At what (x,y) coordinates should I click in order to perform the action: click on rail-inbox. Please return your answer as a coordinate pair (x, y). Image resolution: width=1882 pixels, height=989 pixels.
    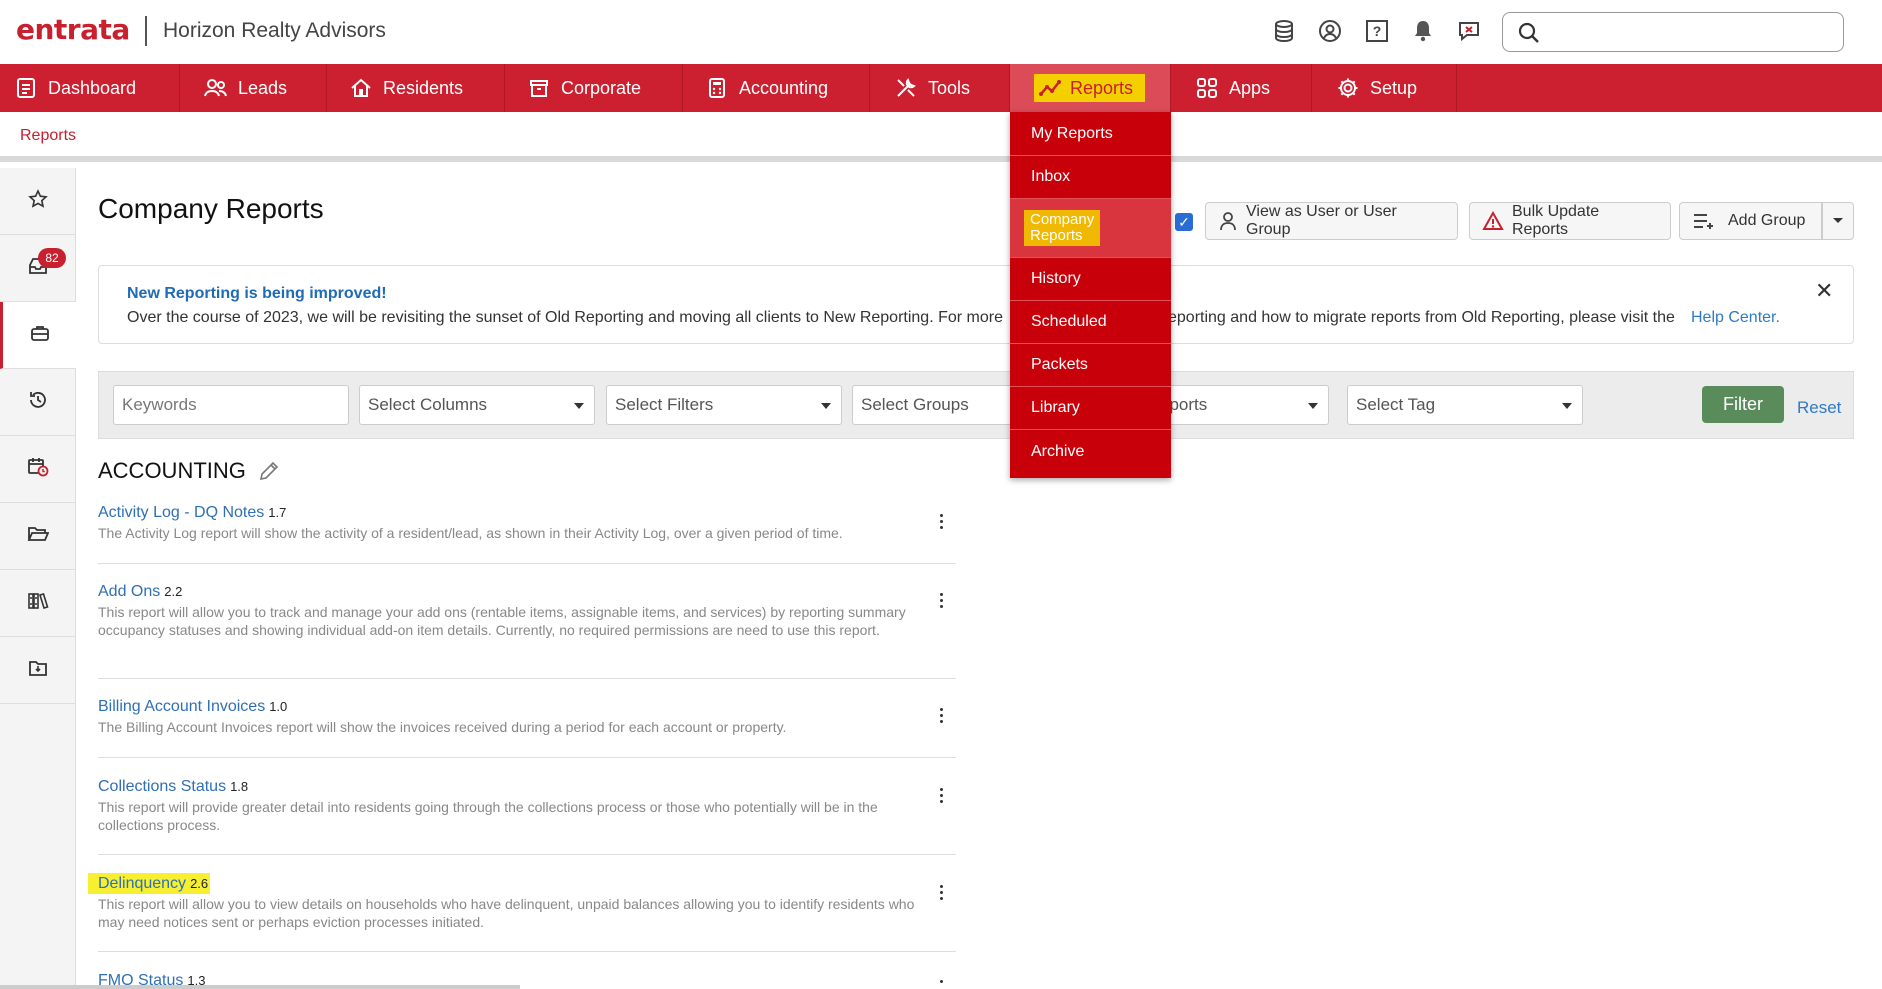
    Looking at the image, I should click on (38, 268).